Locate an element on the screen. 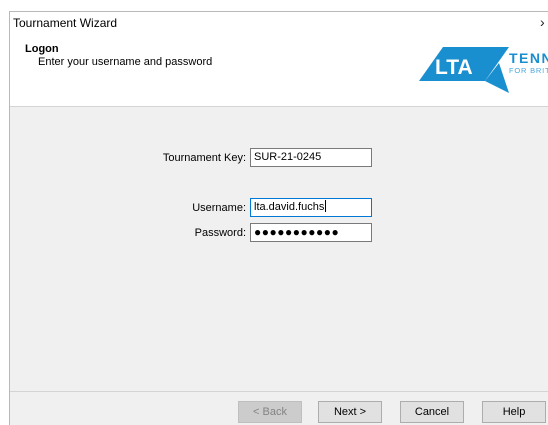  close-icon: › is located at coordinates (544, 22).